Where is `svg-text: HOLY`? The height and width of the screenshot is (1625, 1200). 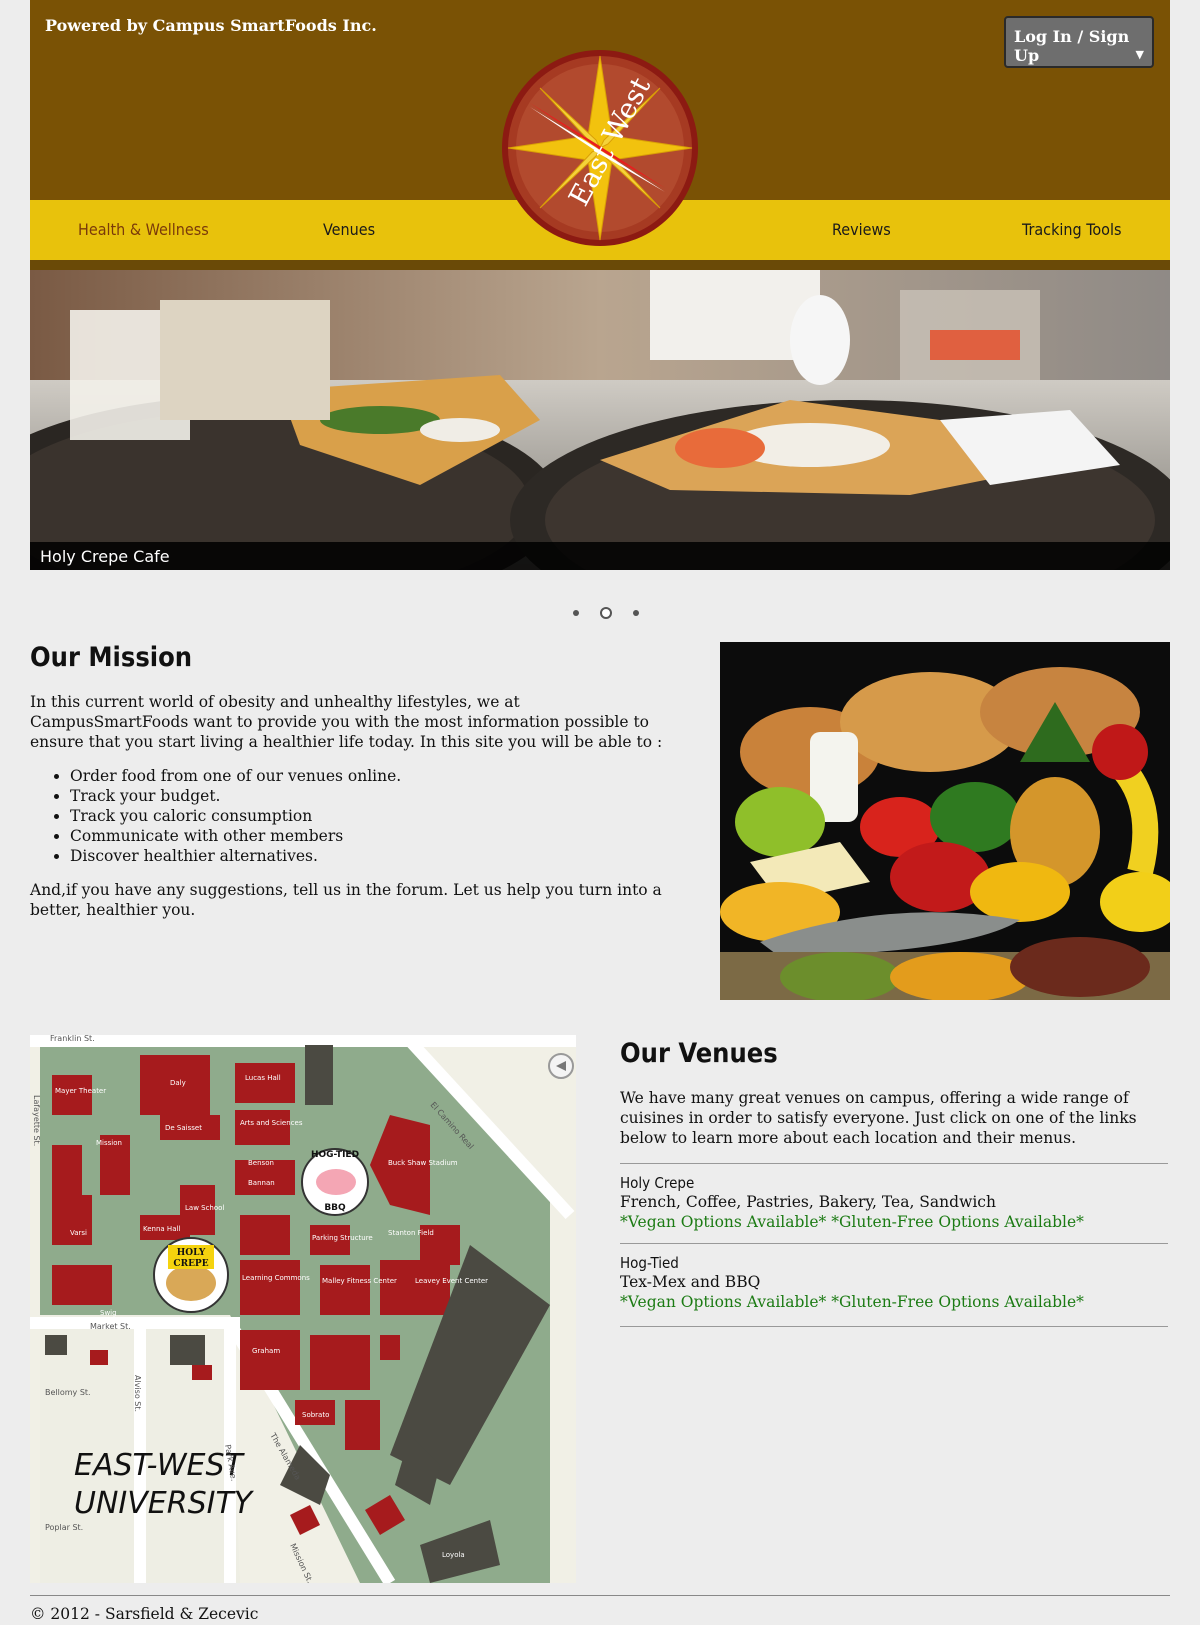
svg-text: HOLY is located at coordinates (191, 1253).